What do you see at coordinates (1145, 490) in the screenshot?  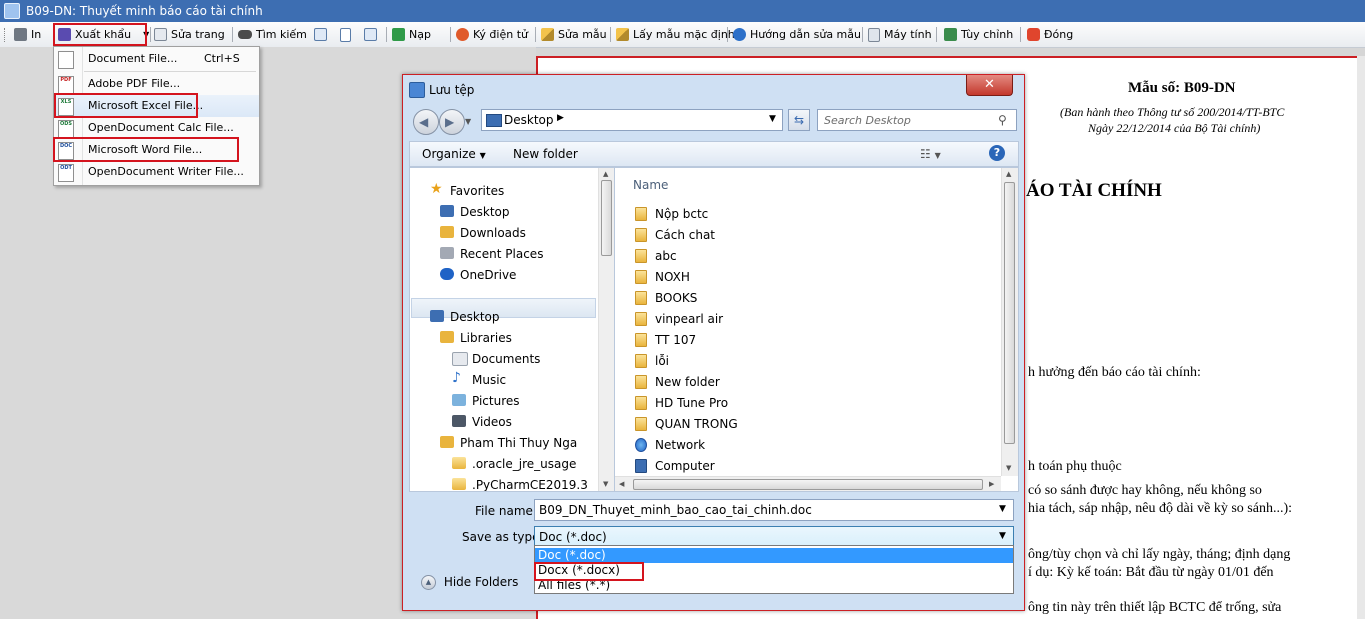 I see `document-line: có so sánh được hay không, nếu không so` at bounding box center [1145, 490].